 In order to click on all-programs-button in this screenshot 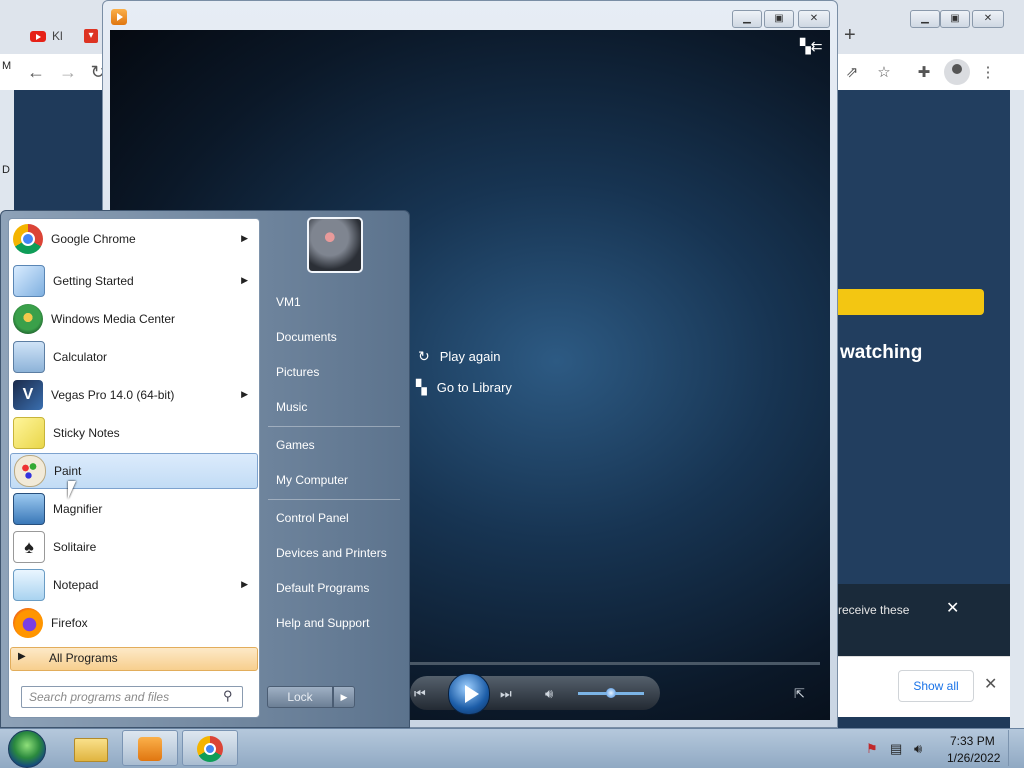, I will do `click(134, 659)`.